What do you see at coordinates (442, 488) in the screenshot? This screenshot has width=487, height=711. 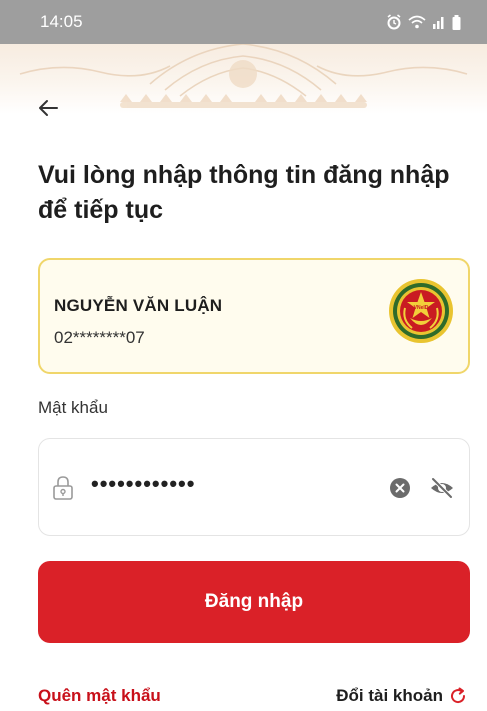 I see `eye-off-icon` at bounding box center [442, 488].